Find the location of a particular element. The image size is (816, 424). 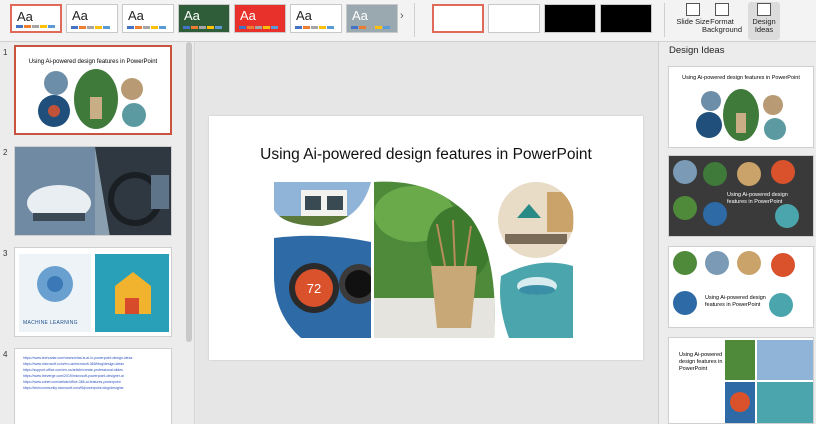

slide-number: 1 is located at coordinates (5, 52).